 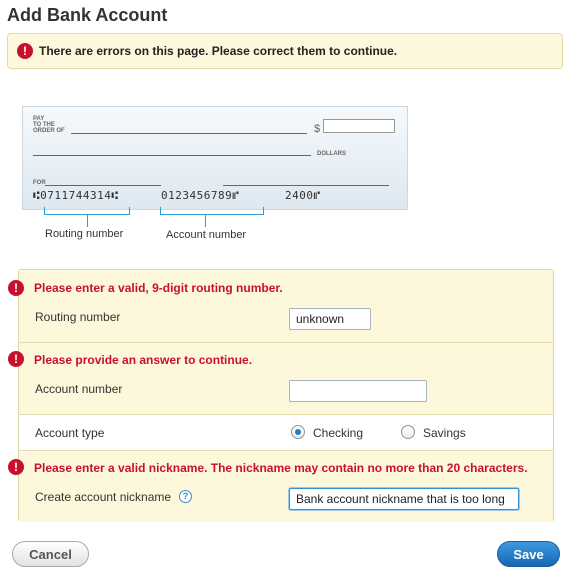 I want to click on check-dollar-sign: $, so click(x=317, y=129).